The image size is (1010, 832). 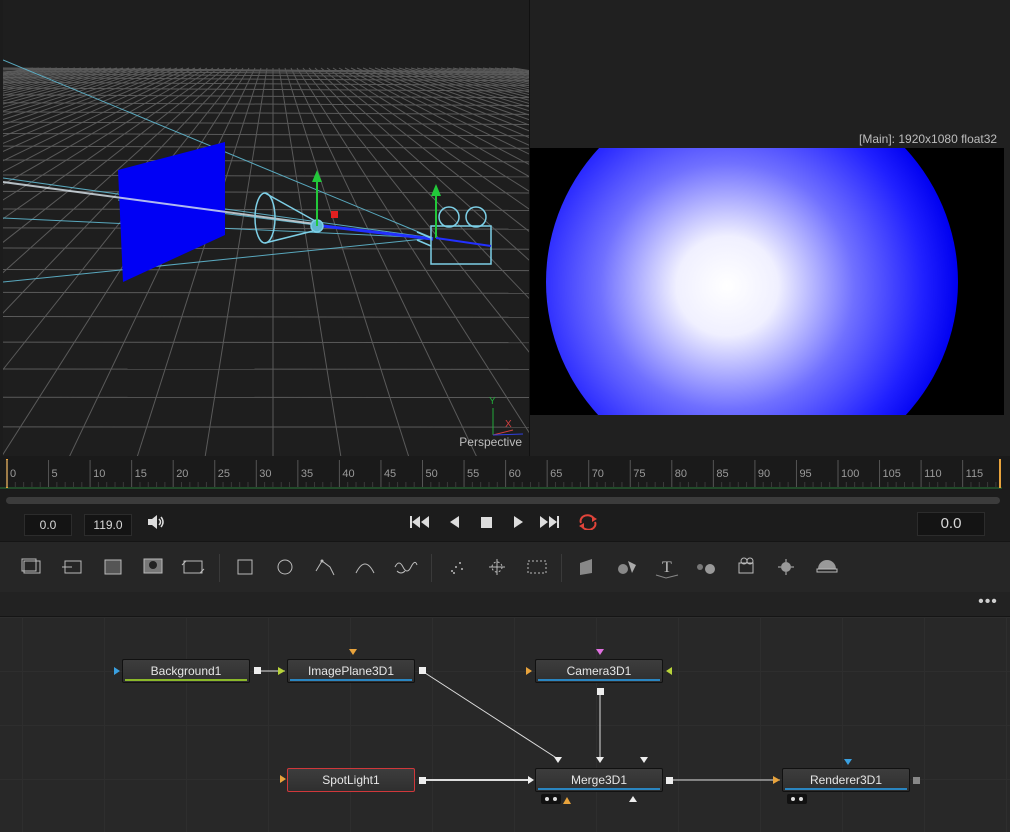 What do you see at coordinates (497, 567) in the screenshot?
I see `particle-render-icon` at bounding box center [497, 567].